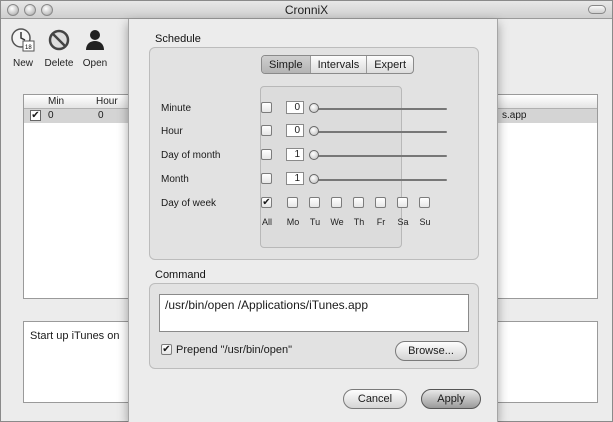 This screenshot has height=422, width=613. What do you see at coordinates (292, 202) in the screenshot?
I see `day-mo-checkbox` at bounding box center [292, 202].